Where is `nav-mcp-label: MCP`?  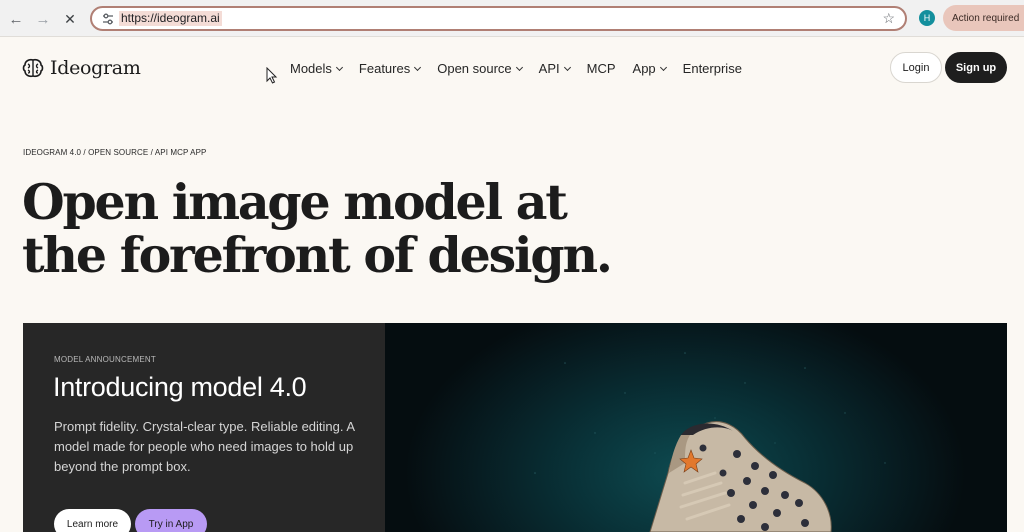
nav-mcp-label: MCP is located at coordinates (601, 68).